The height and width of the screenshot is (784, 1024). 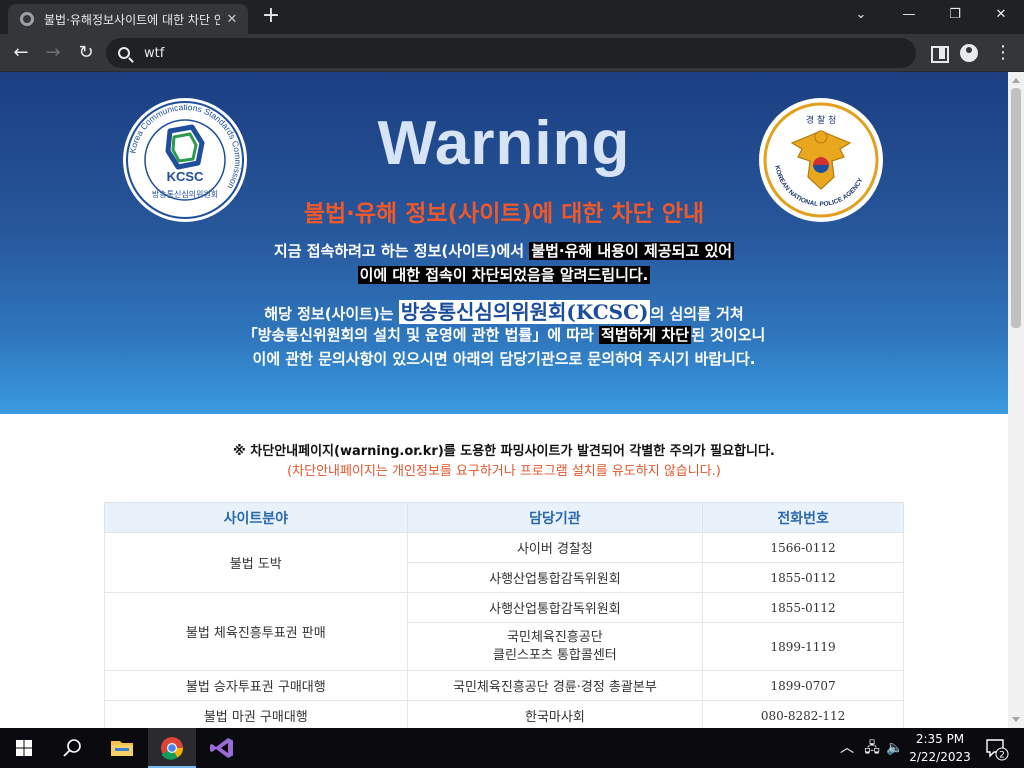 What do you see at coordinates (331, 314) in the screenshot?
I see `text-segment: 해당 정보(사이트)는` at bounding box center [331, 314].